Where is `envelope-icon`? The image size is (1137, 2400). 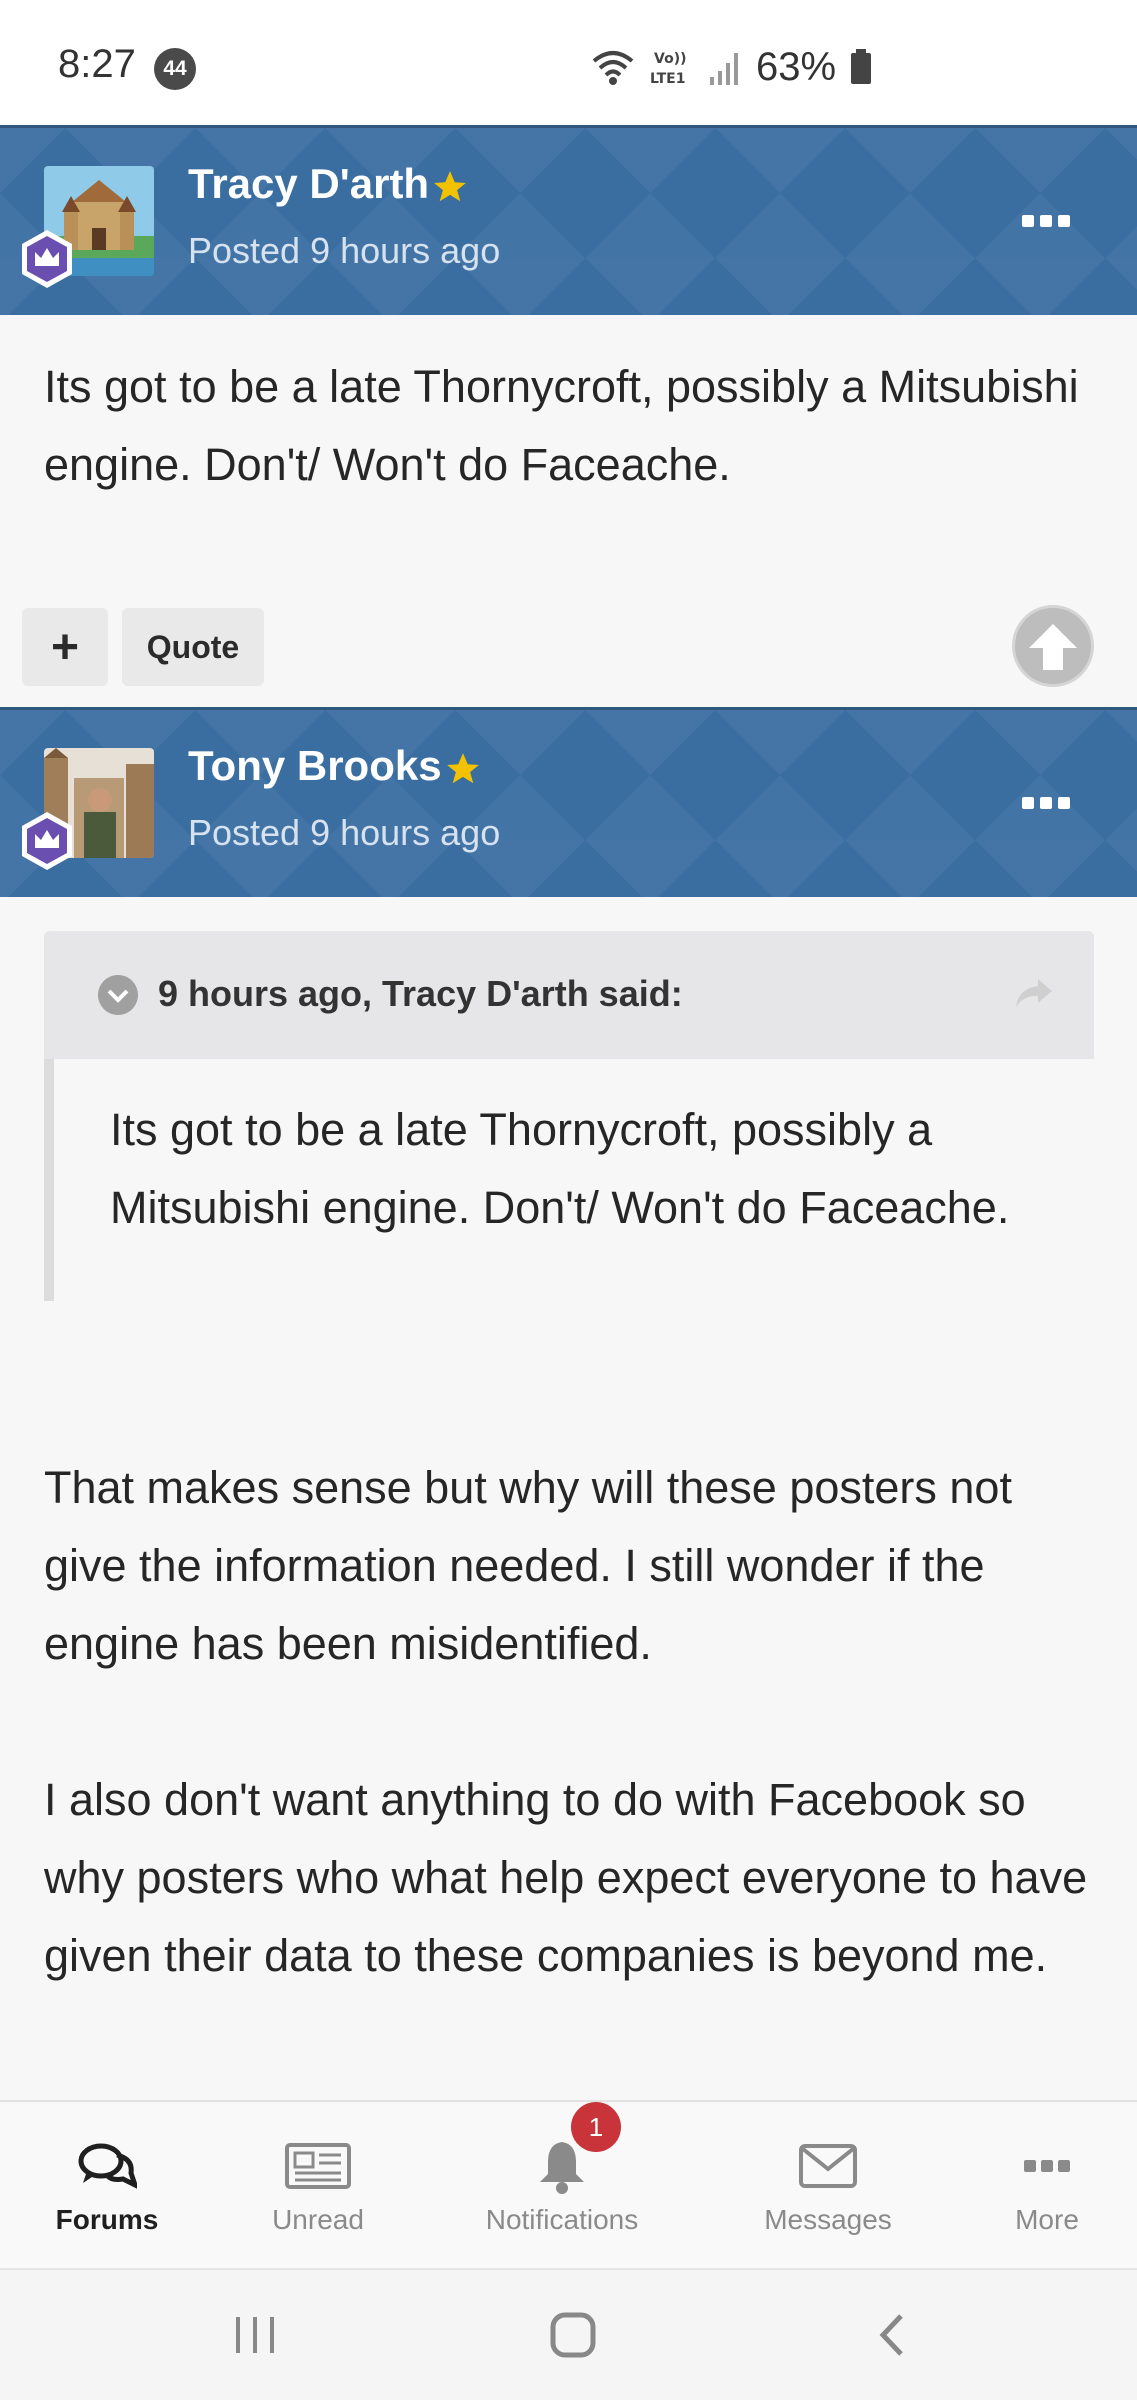 envelope-icon is located at coordinates (828, 2166).